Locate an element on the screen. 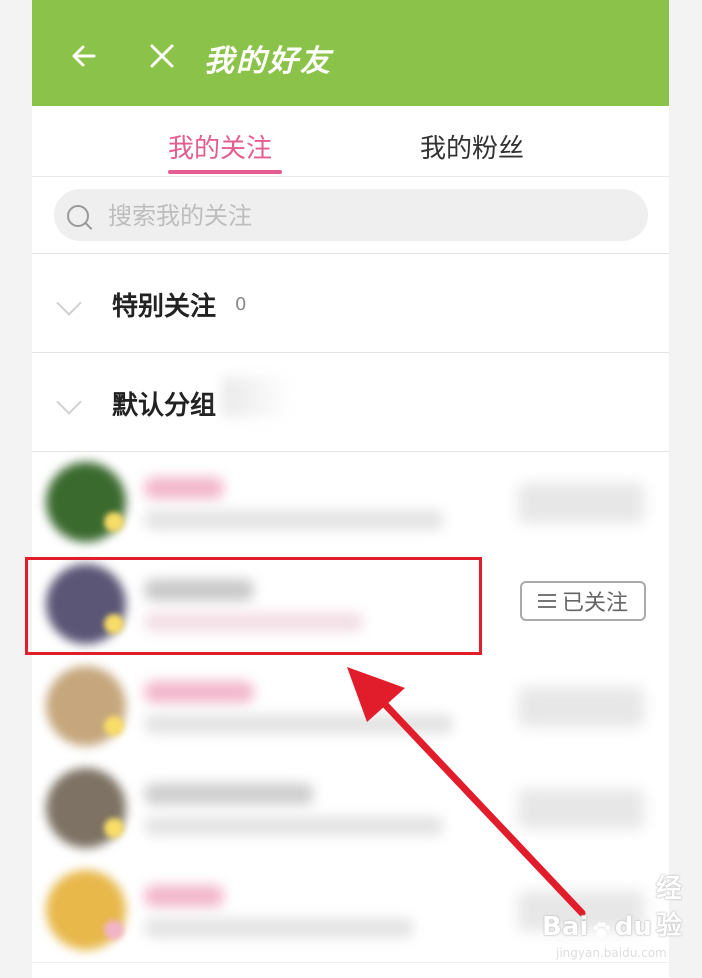  tab-bar: 我的关注 我的粉丝 is located at coordinates (350, 141).